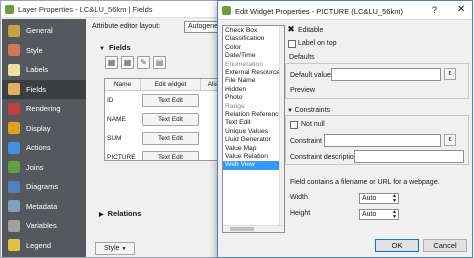 The width and height of the screenshot is (474, 258). Describe the element at coordinates (39, 245) in the screenshot. I see `sidebar-item-label: Legend` at that location.